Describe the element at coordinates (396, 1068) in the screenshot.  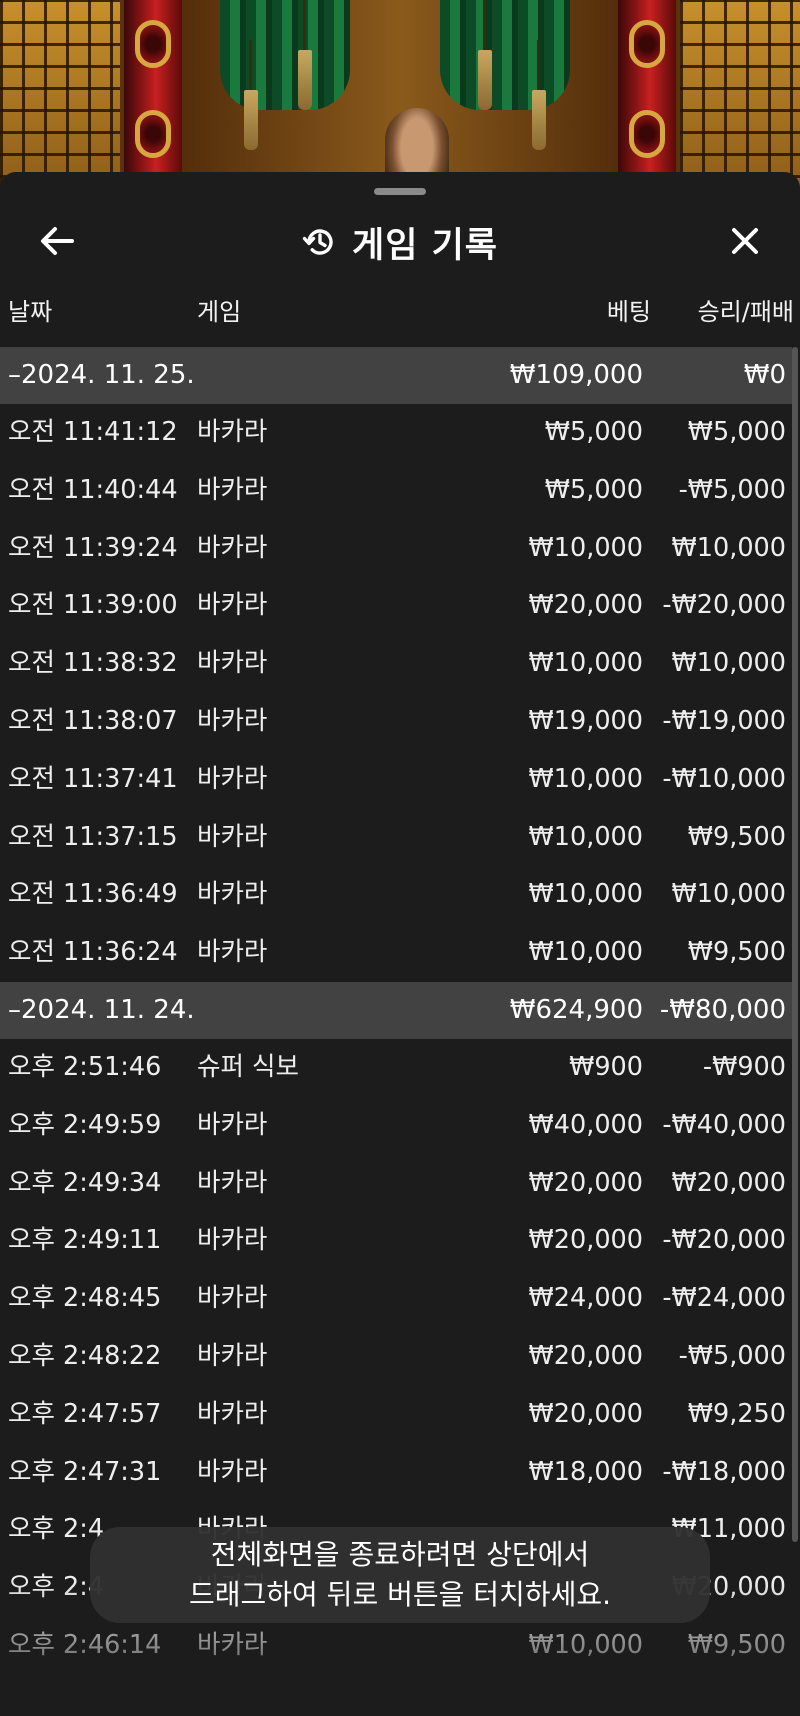
I see `history-row: 오후 2:51:46 슈퍼 식보 ₩900 -₩900` at that location.